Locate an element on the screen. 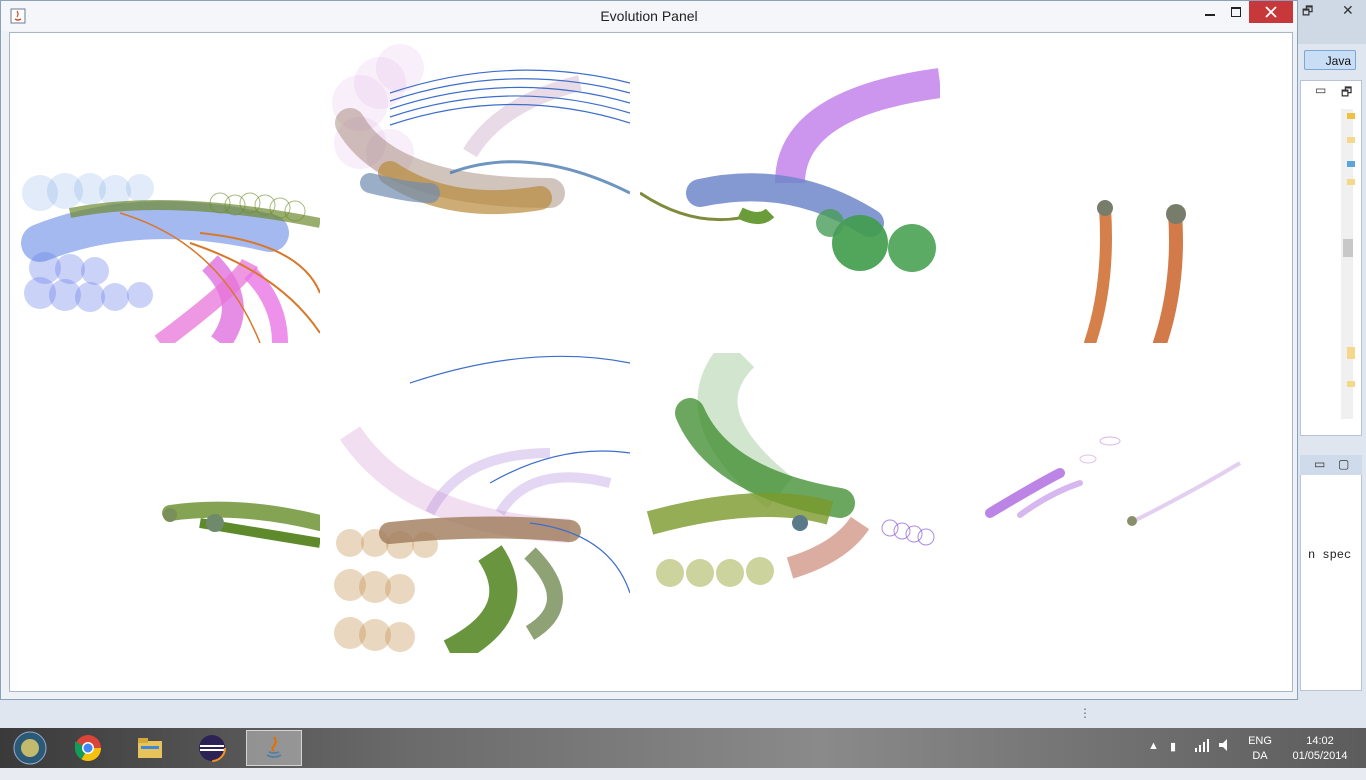  background-ide: 🗗 ✕ Java ▭ 🗗 ▭ ▢ n spec is located at coordinates (1332, 364).